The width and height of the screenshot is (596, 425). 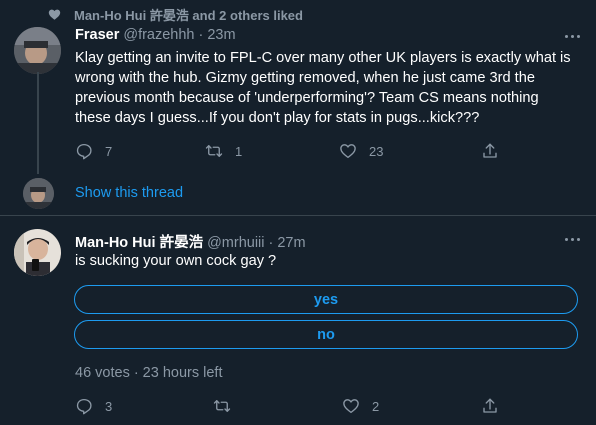 What do you see at coordinates (239, 151) in the screenshot?
I see `retweet-count: 1` at bounding box center [239, 151].